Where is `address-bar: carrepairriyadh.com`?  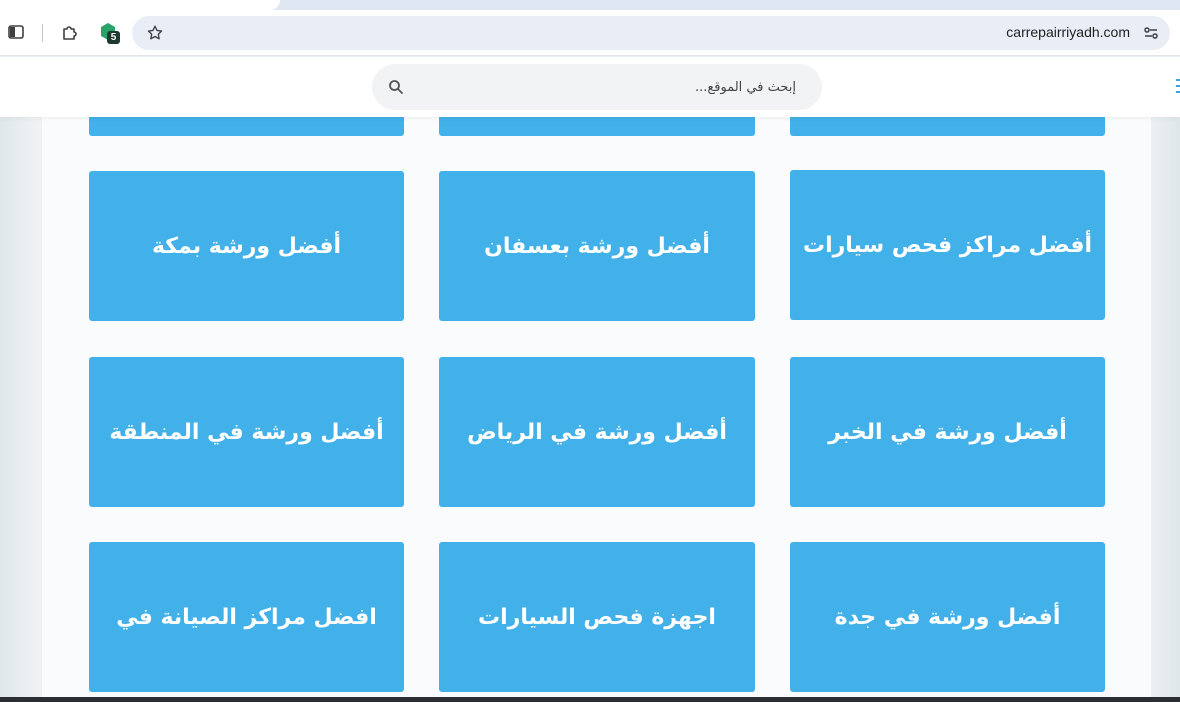 address-bar: carrepairriyadh.com is located at coordinates (651, 33).